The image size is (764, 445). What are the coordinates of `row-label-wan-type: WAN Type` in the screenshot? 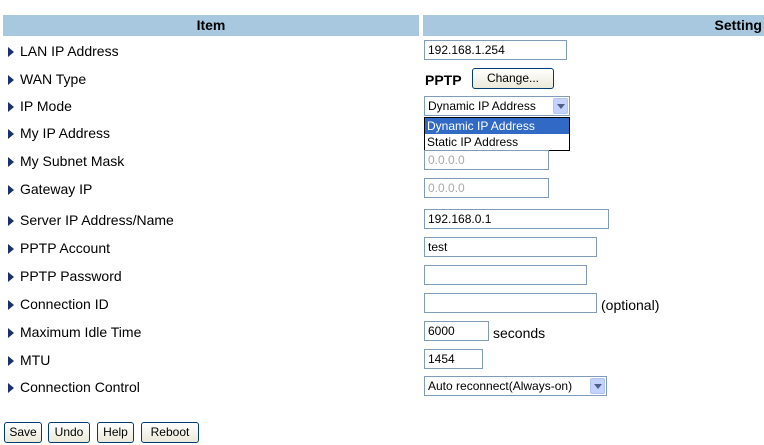 It's located at (47, 79).